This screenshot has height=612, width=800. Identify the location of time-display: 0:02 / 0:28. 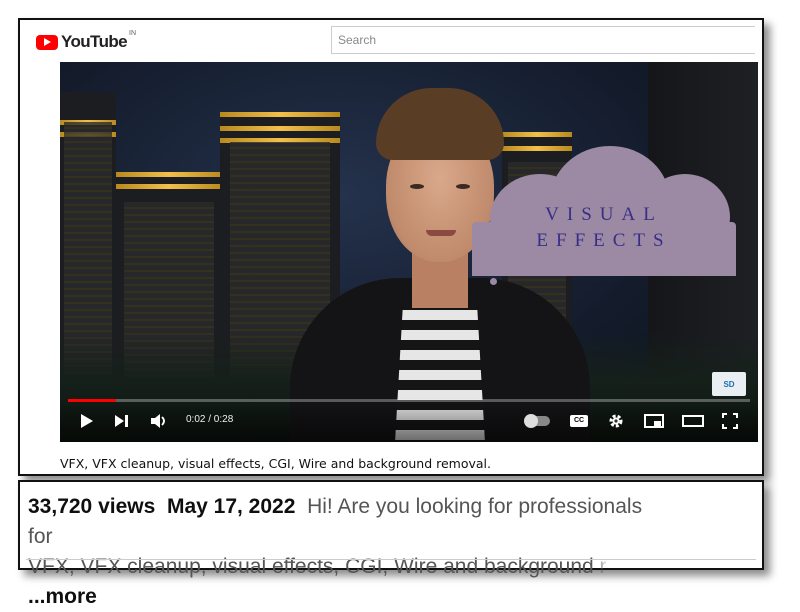
(210, 419).